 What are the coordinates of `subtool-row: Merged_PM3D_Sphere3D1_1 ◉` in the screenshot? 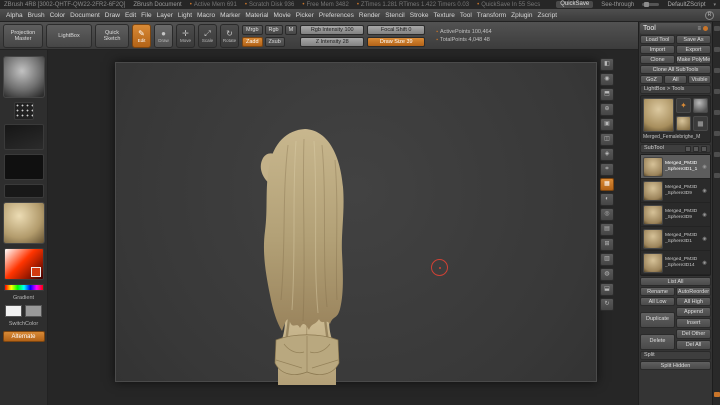 It's located at (675, 167).